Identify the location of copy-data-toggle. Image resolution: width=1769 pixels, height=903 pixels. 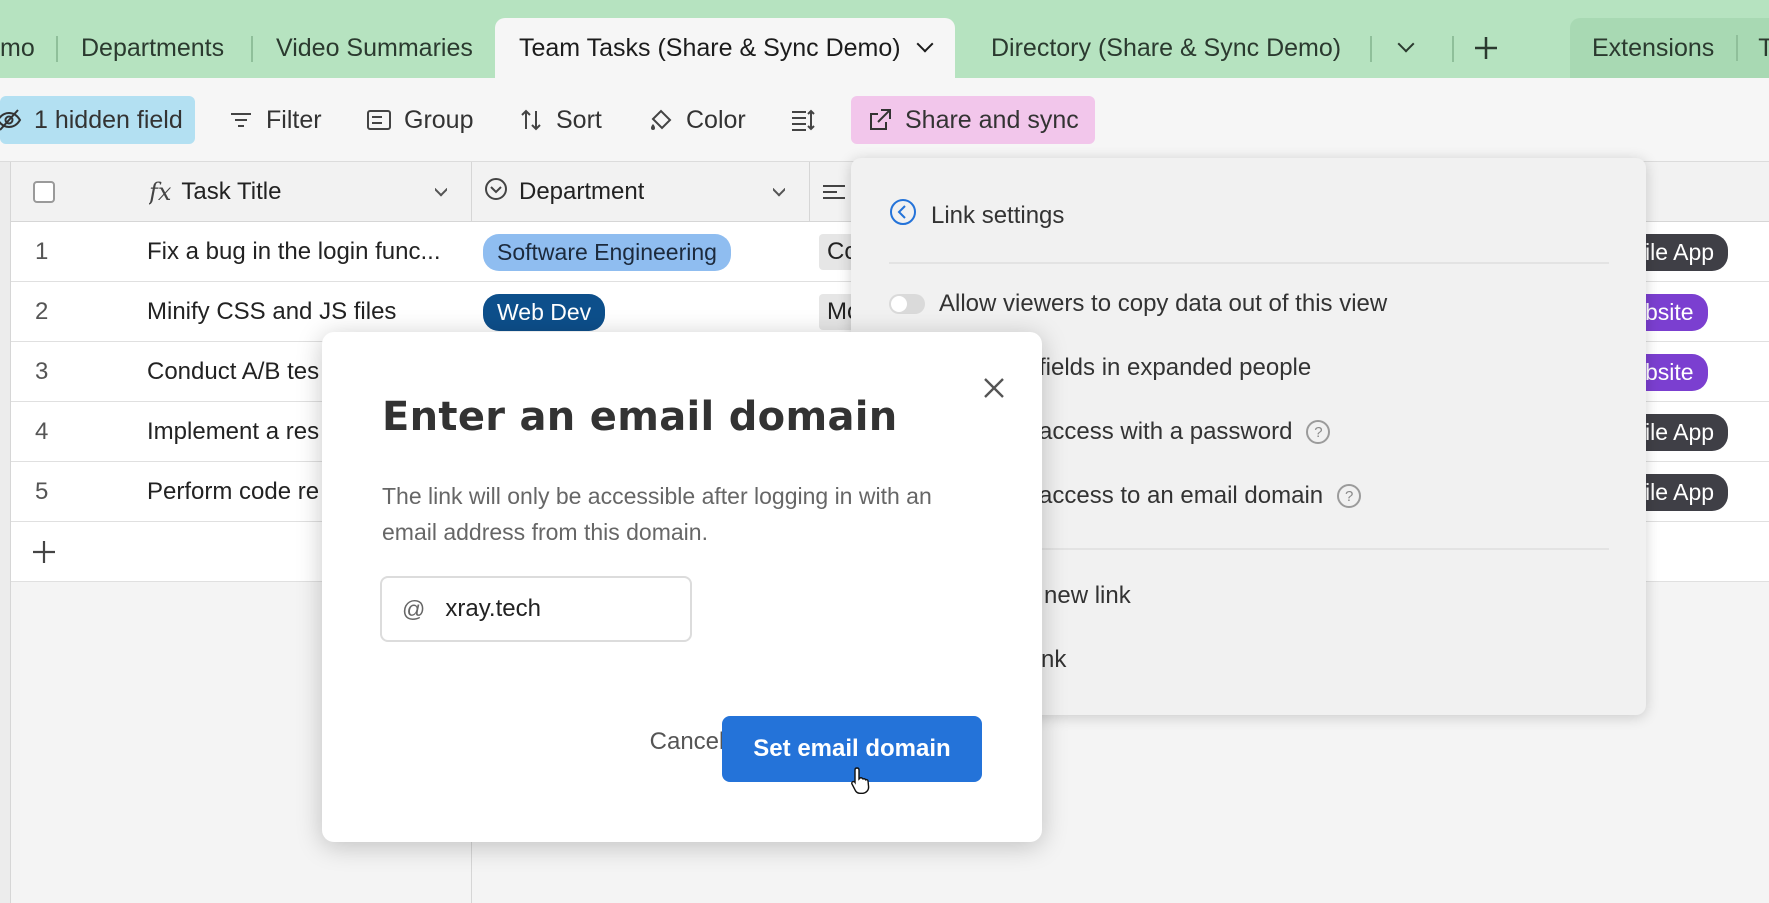
(907, 304).